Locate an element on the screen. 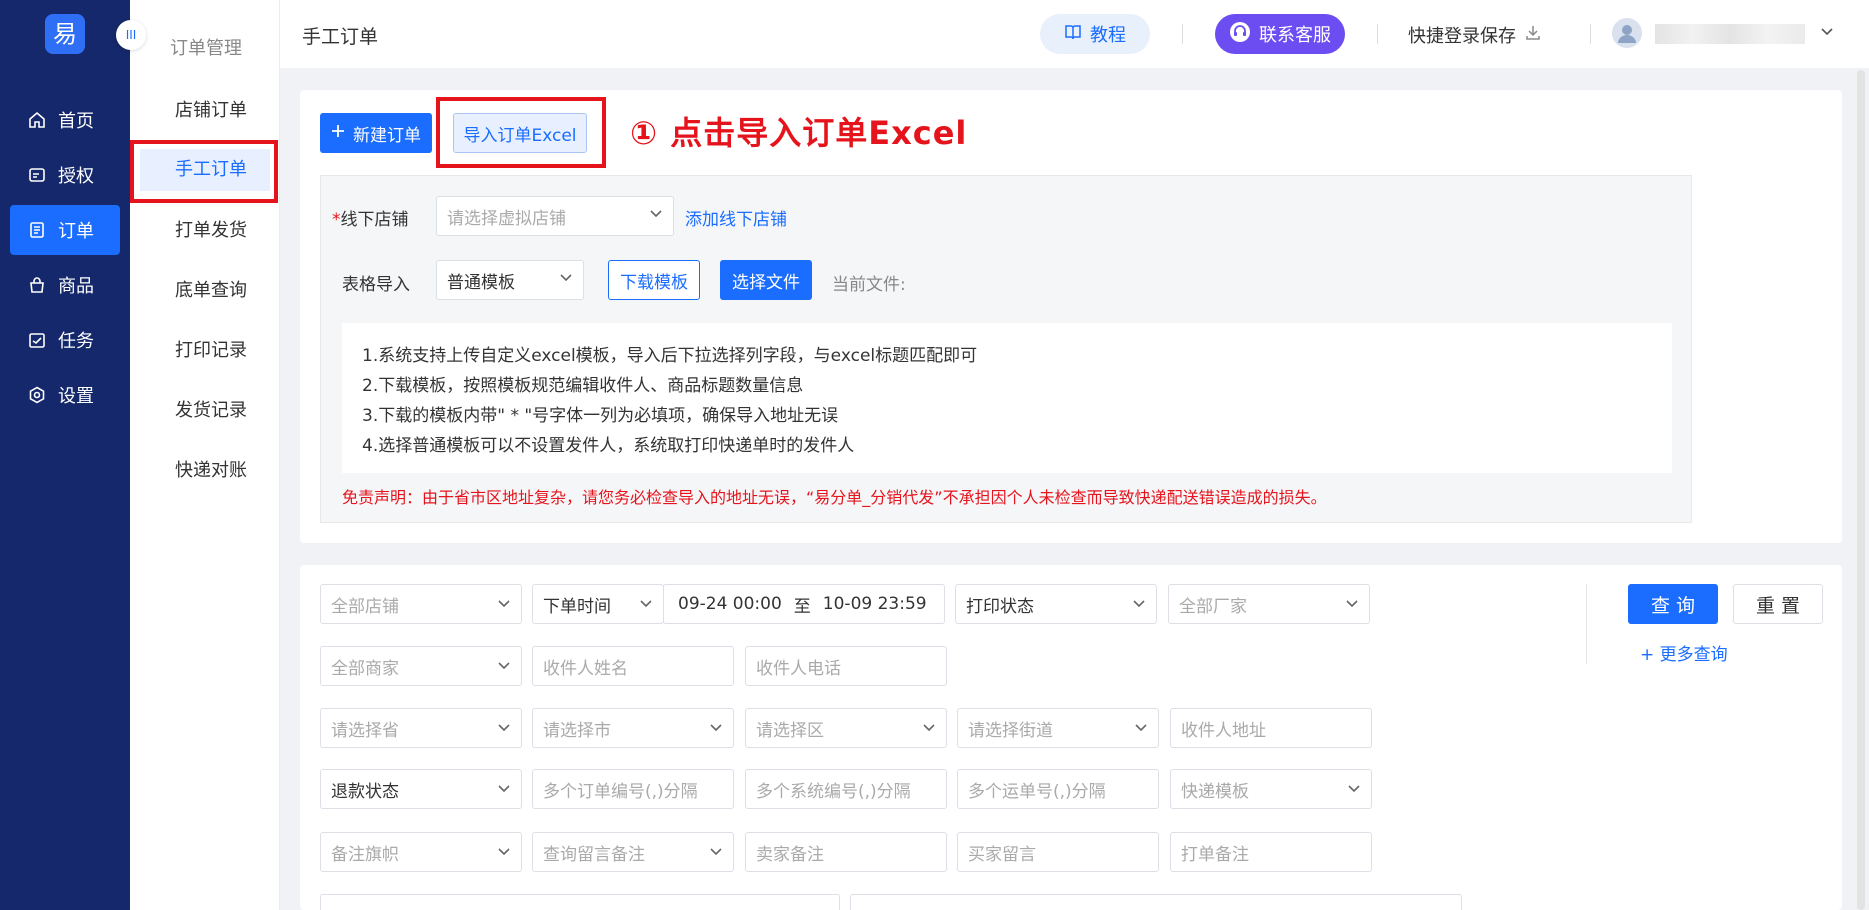  note-line: 4.选择普通模板可以不设置发件人，系统取打印快递单时的发件人 is located at coordinates (608, 446).